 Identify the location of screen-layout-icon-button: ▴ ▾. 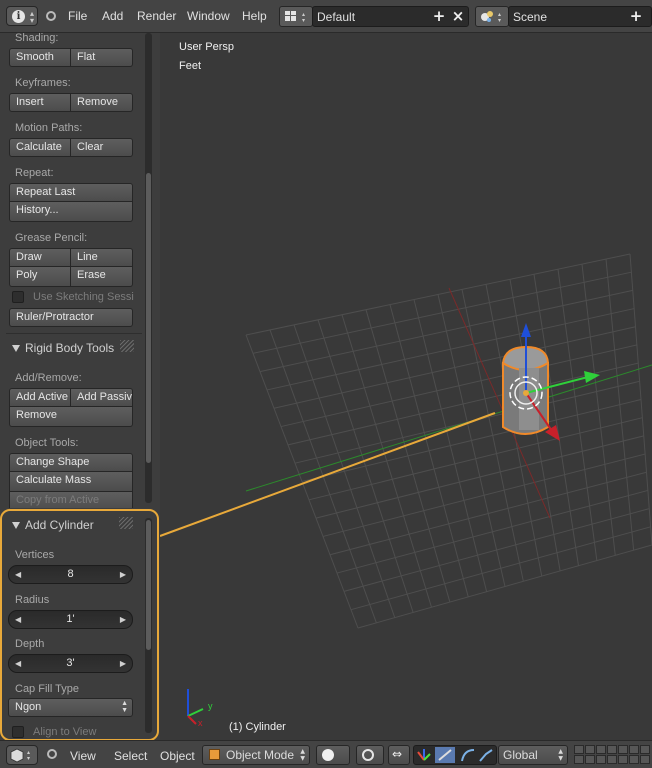
(296, 16).